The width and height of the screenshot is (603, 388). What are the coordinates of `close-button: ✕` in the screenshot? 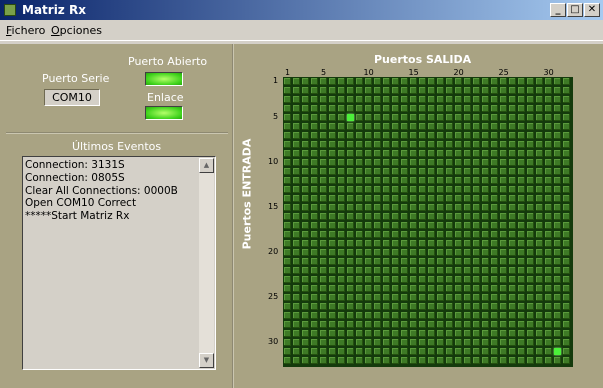 It's located at (592, 10).